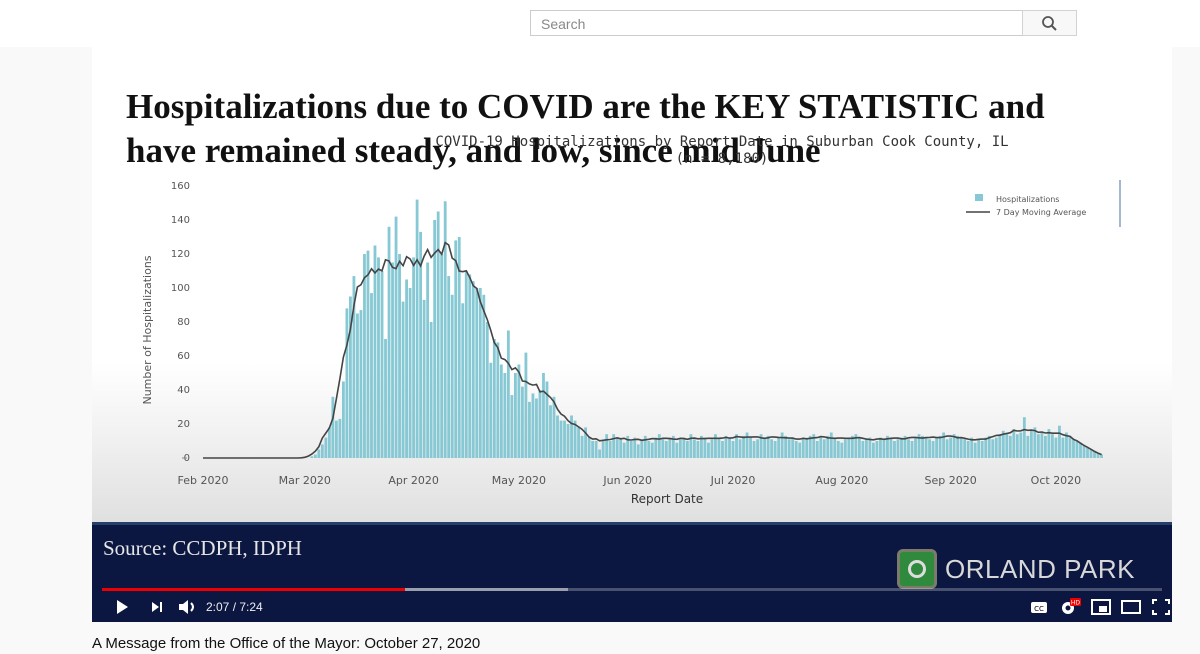 Image resolution: width=1200 pixels, height=654 pixels. Describe the element at coordinates (1076, 603) in the screenshot. I see `svg-text: HD` at that location.